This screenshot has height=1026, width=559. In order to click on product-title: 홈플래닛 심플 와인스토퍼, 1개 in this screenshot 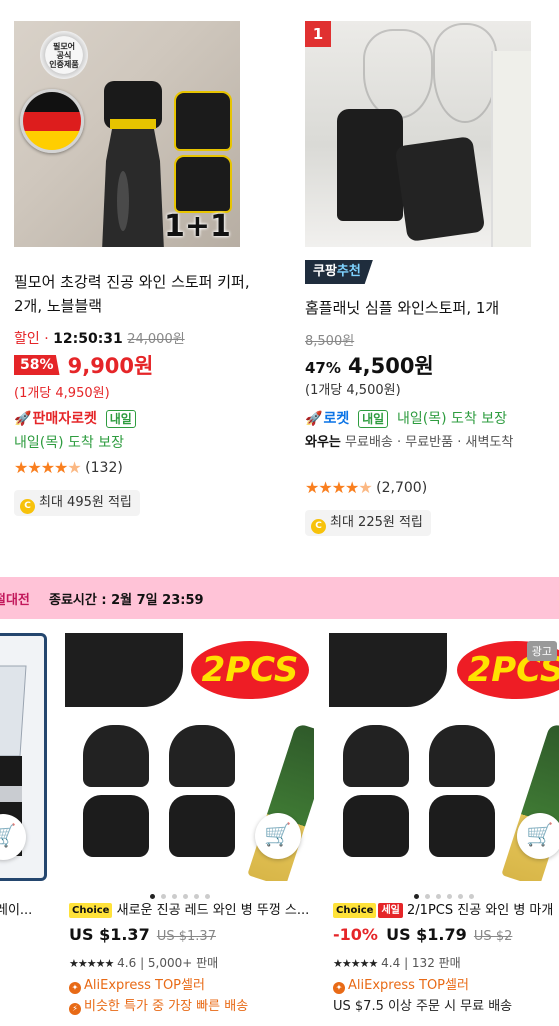, I will do `click(429, 308)`.